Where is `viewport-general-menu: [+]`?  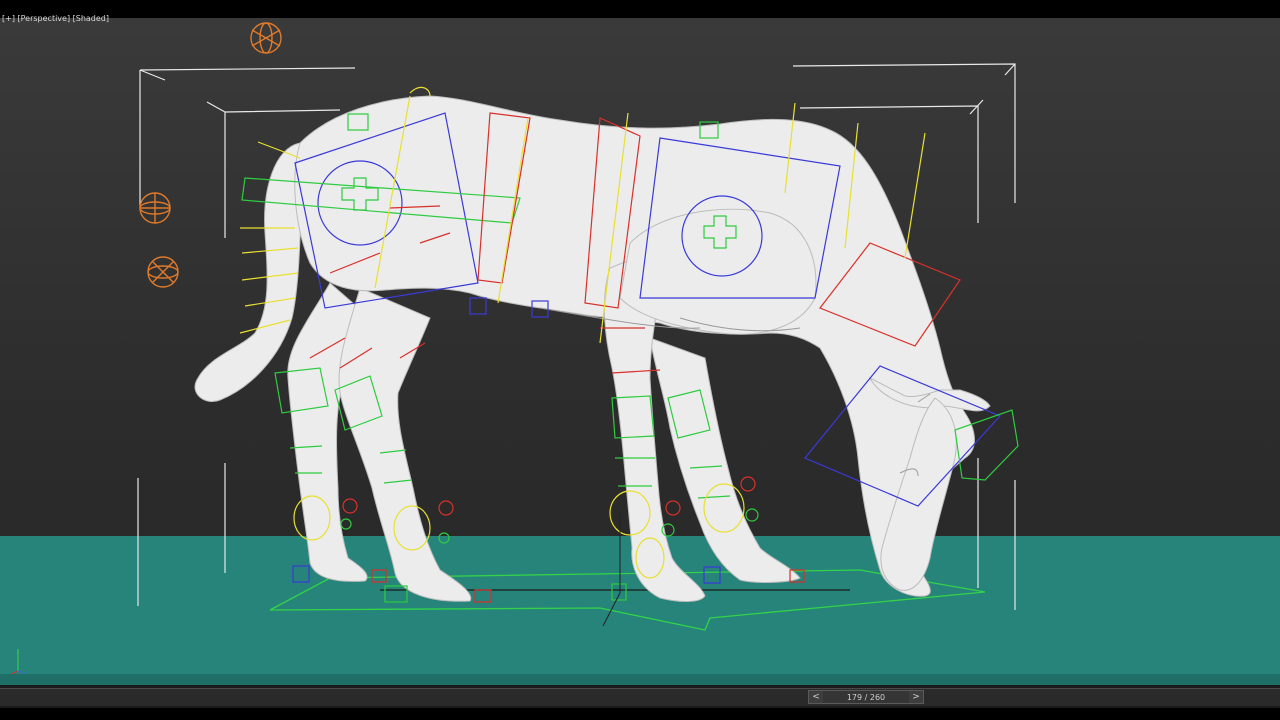 viewport-general-menu: [+] is located at coordinates (8, 18).